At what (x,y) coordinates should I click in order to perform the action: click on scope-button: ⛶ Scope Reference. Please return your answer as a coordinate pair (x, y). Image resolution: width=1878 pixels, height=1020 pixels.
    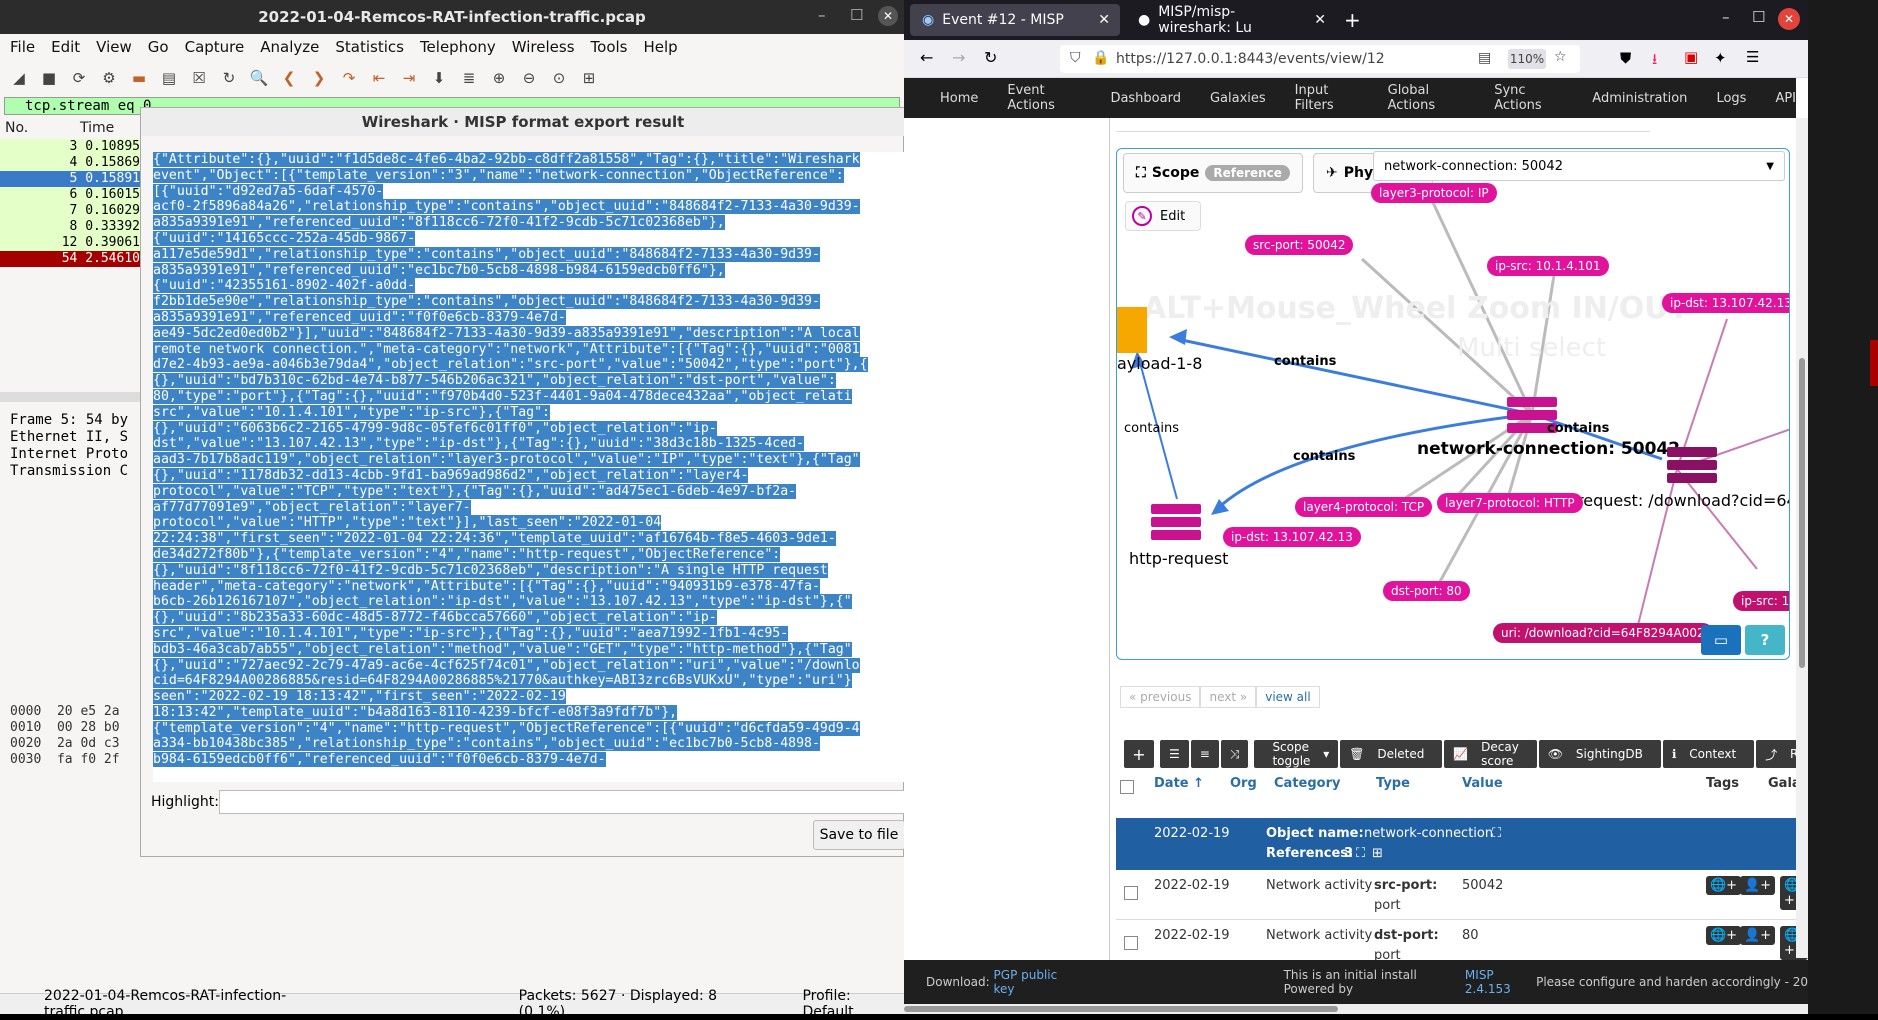
    Looking at the image, I should click on (1213, 173).